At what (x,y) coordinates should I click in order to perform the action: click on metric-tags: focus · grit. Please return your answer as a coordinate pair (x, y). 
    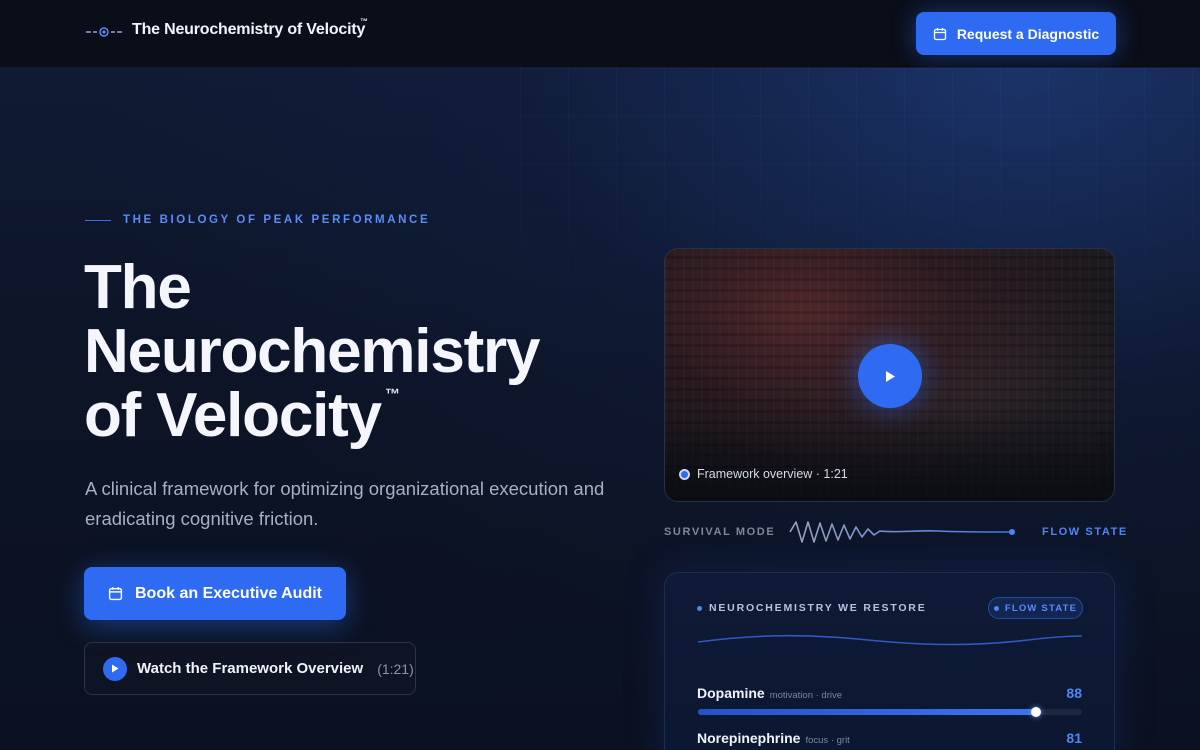
    Looking at the image, I should click on (827, 740).